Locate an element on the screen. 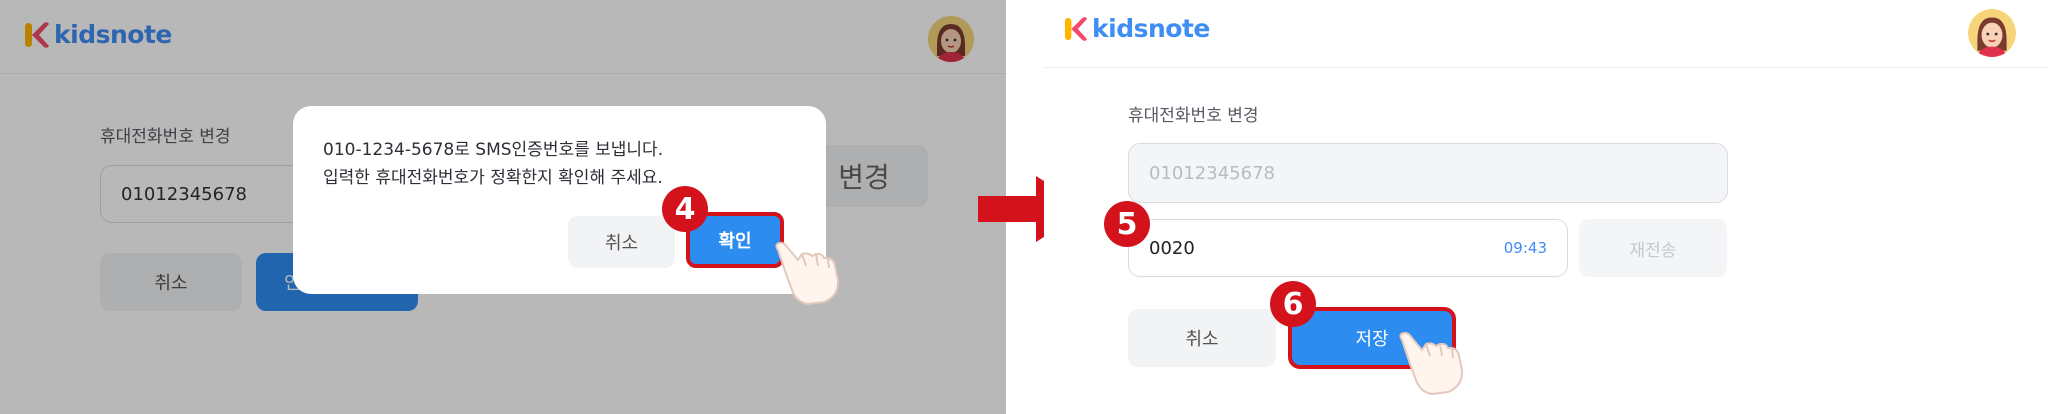 Image resolution: width=2048 pixels, height=414 pixels. avatar-face-icon is located at coordinates (1992, 33).